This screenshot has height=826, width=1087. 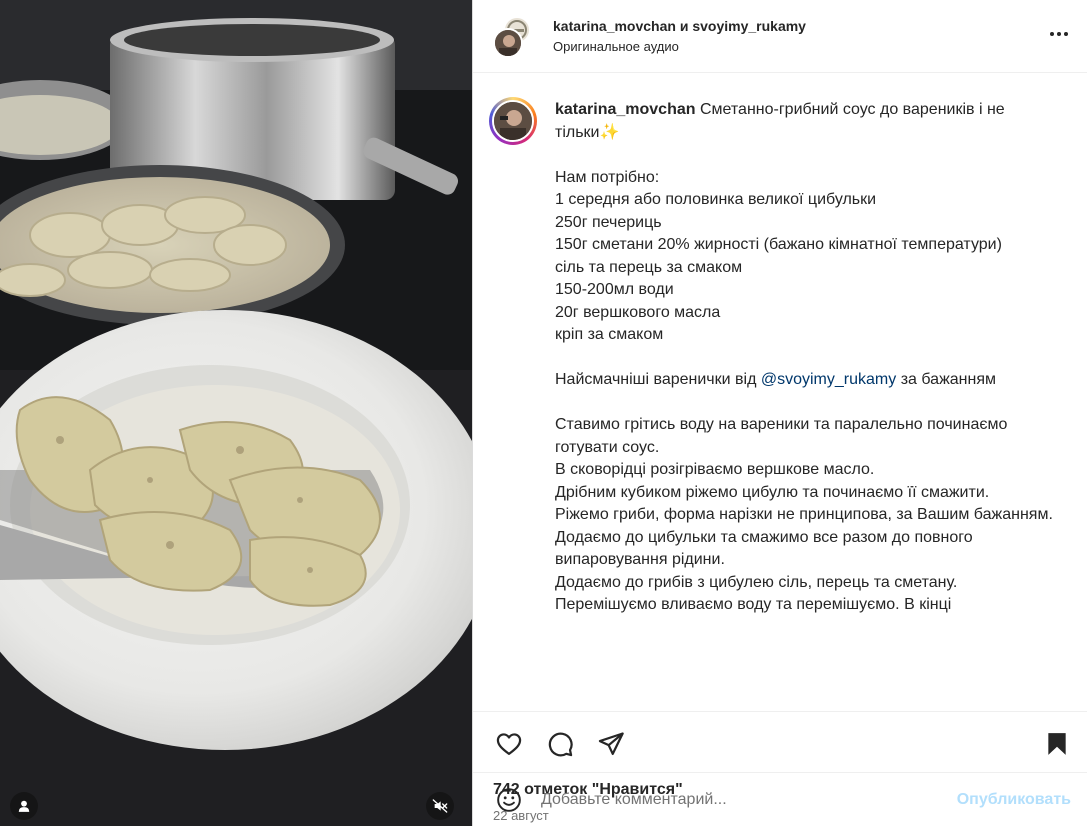 What do you see at coordinates (649, 267) in the screenshot?
I see `ingredient-line: сіль та перець за смаком` at bounding box center [649, 267].